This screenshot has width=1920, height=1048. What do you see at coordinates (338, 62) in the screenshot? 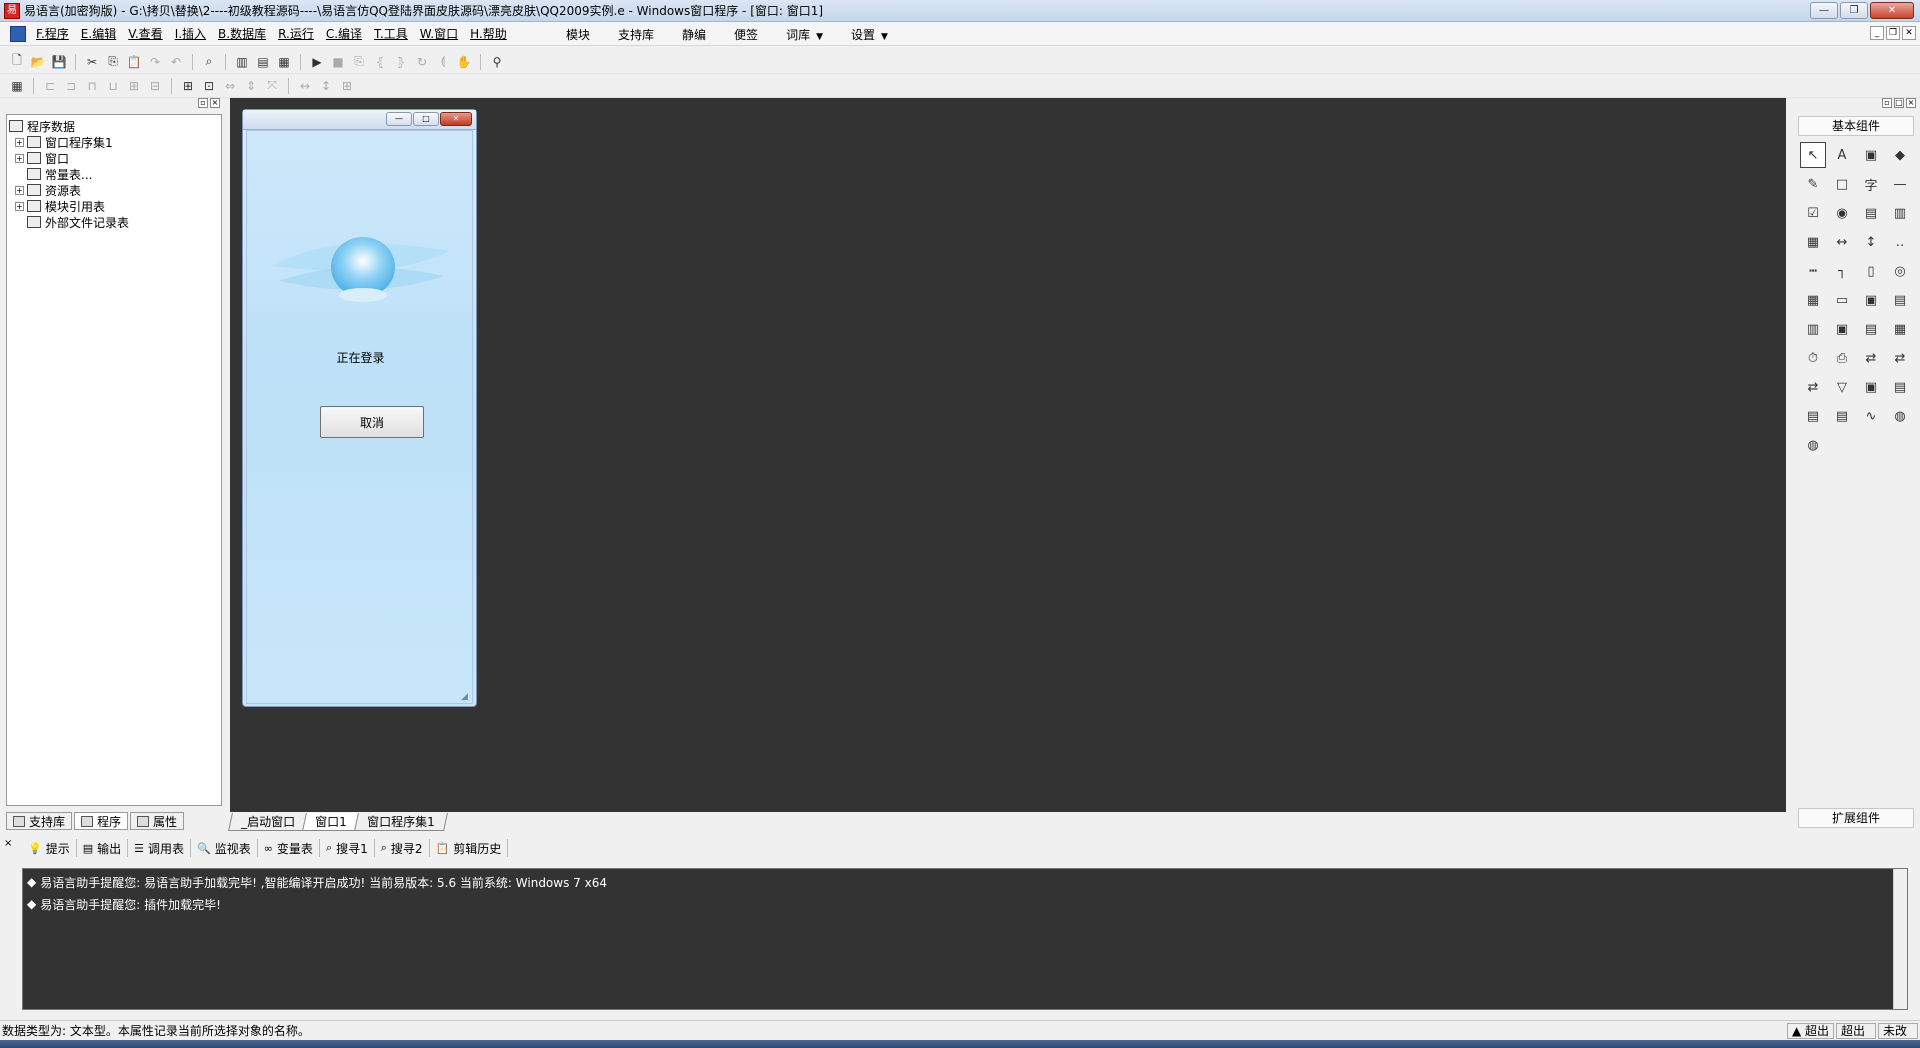
I see `stop-icon: ■` at bounding box center [338, 62].